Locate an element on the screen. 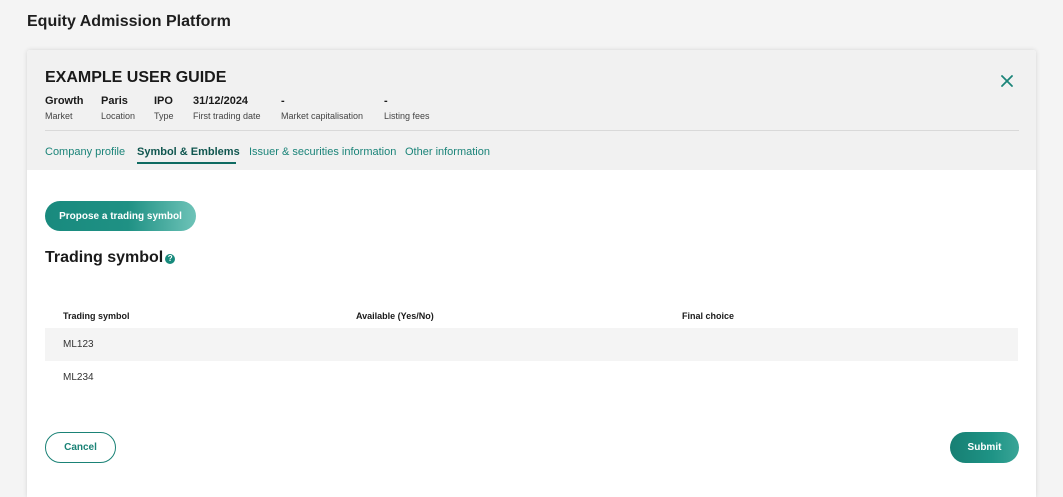 This screenshot has height=497, width=1063. propose-trading-symbol-button: Propose a trading symbol is located at coordinates (120, 216).